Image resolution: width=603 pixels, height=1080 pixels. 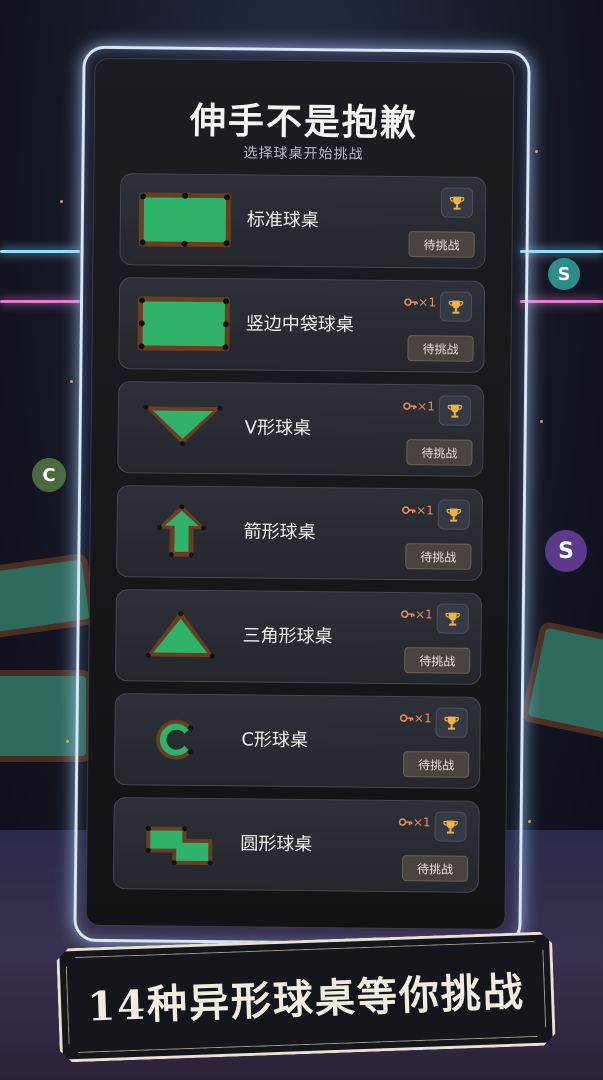 What do you see at coordinates (182, 531) in the screenshot?
I see `table-thumbnail-arrow` at bounding box center [182, 531].